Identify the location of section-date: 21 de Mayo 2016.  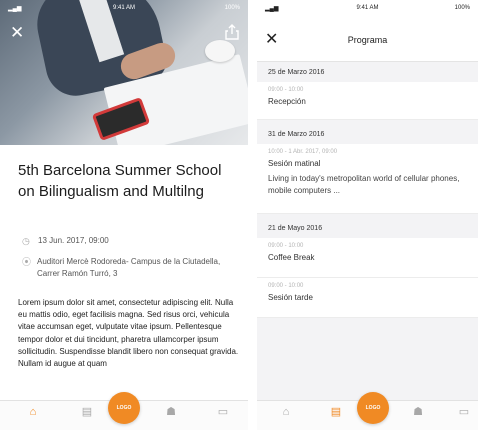
(367, 228).